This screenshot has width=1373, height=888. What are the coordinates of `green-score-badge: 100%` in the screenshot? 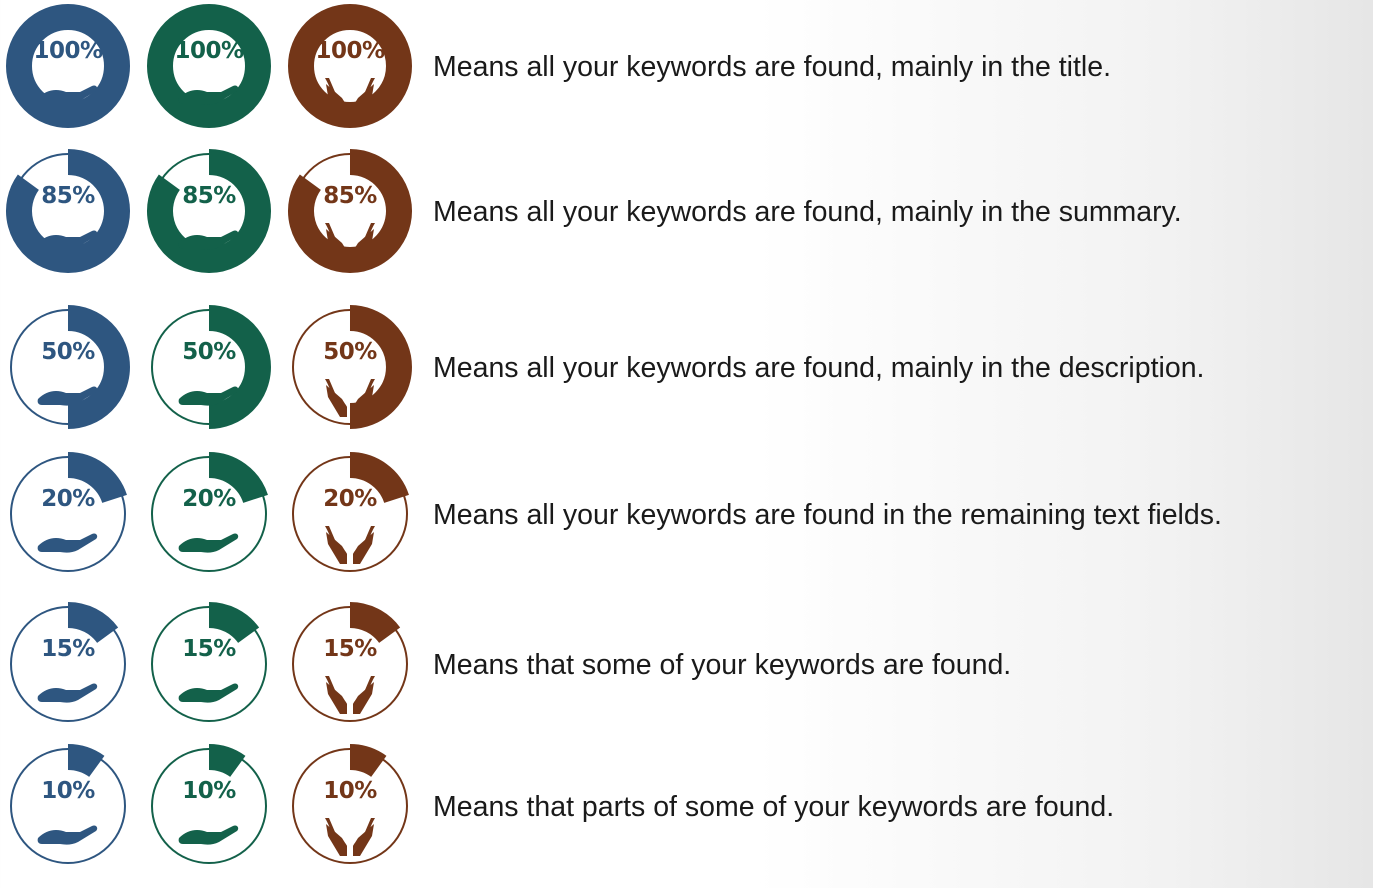 It's located at (209, 66).